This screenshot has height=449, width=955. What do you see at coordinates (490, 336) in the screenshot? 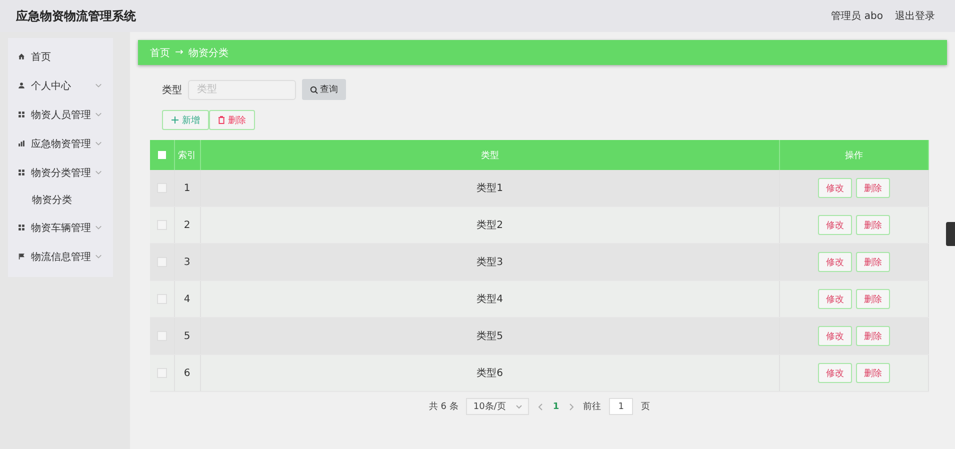
I see `type-cell: 类型5` at bounding box center [490, 336].